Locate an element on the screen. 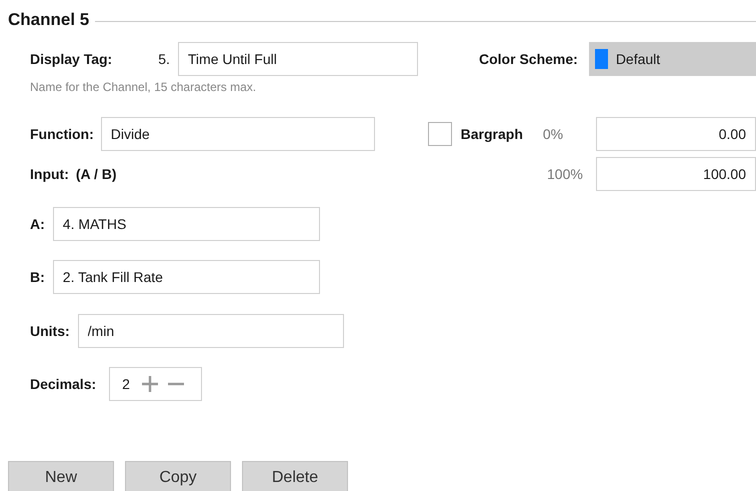 The width and height of the screenshot is (756, 491). function-field: Divide is located at coordinates (237, 134).